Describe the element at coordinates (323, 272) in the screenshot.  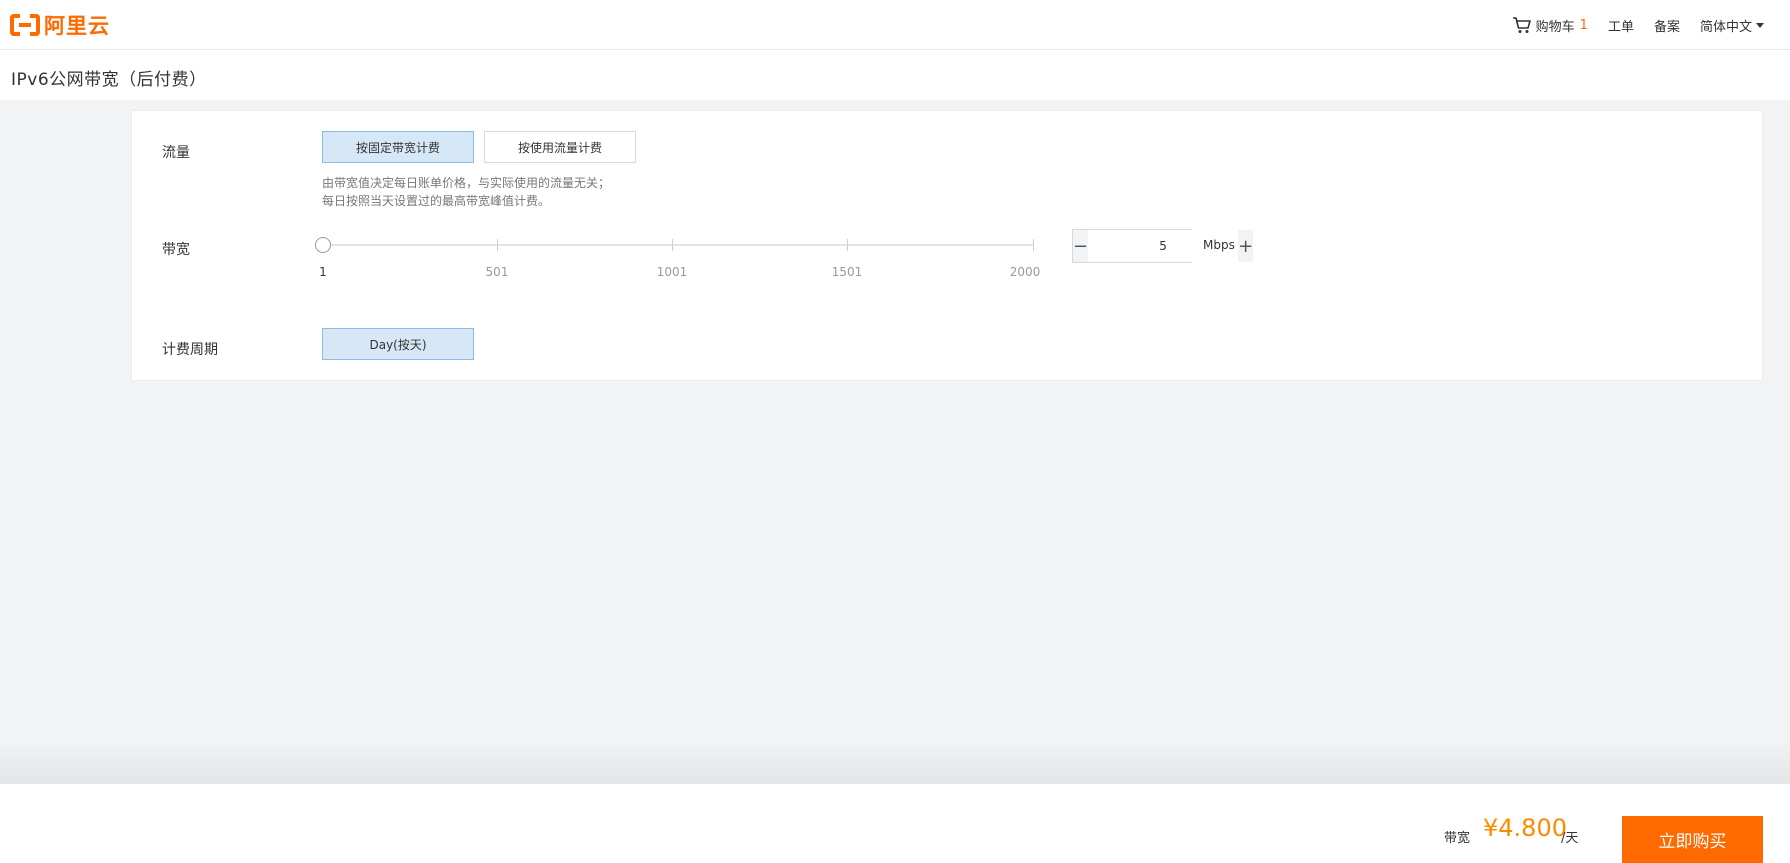
I see `slider-tick-label: 1` at that location.